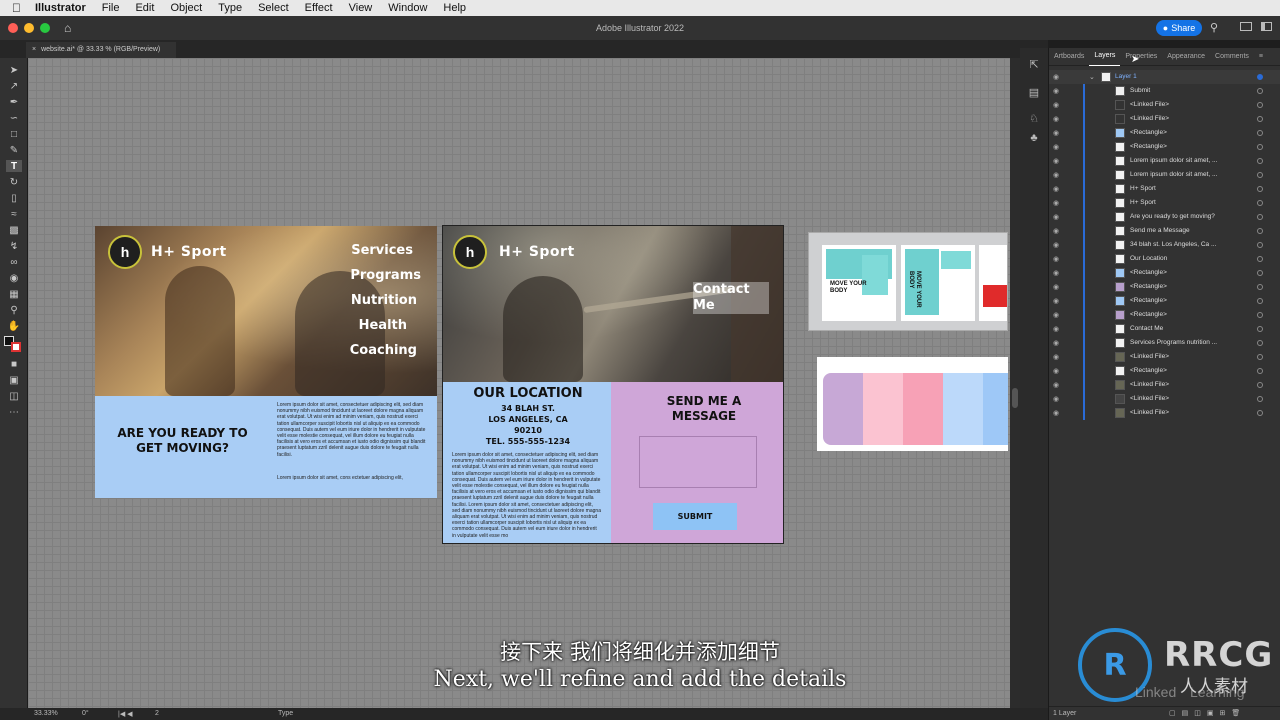 This screenshot has height=720, width=1280. I want to click on eyedropper-tool-icon: ↯, so click(14, 246).